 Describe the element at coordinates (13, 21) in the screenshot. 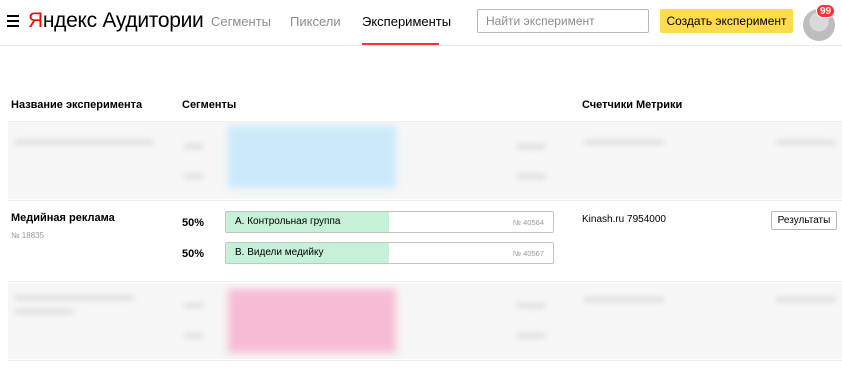

I see `menu-icon` at that location.